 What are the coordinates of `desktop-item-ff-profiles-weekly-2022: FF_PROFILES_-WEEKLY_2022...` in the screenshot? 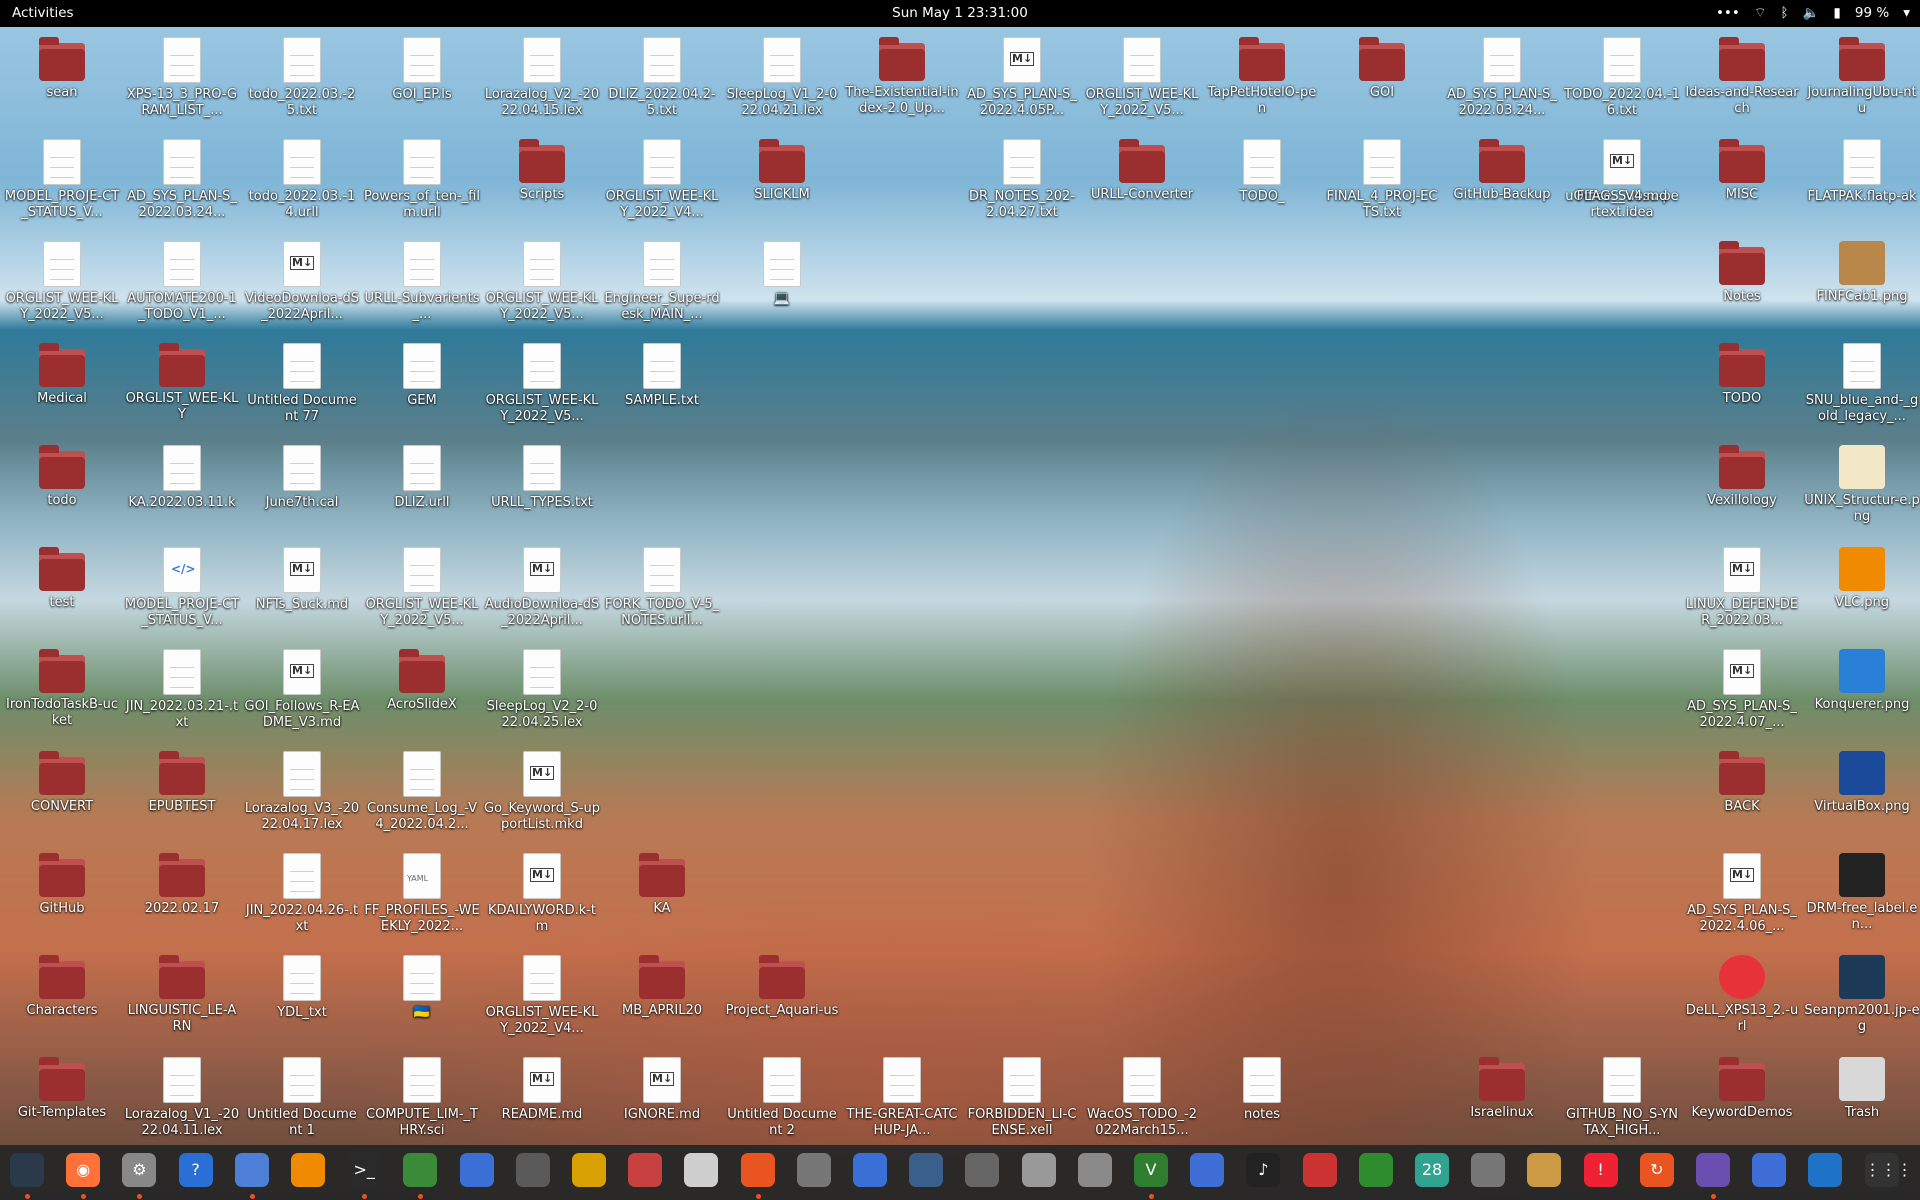 It's located at (422, 892).